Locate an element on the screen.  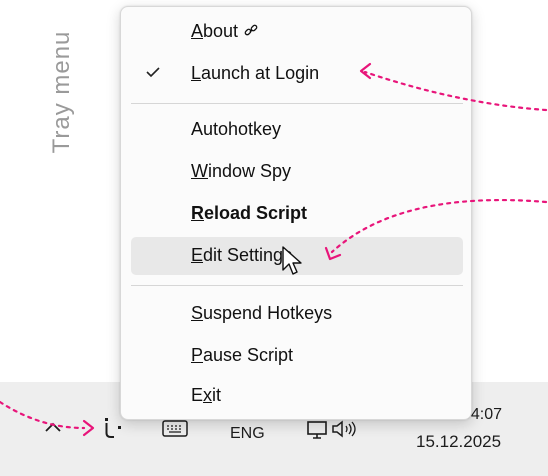
menu-item-reload-script: Reload Script is located at coordinates (297, 214).